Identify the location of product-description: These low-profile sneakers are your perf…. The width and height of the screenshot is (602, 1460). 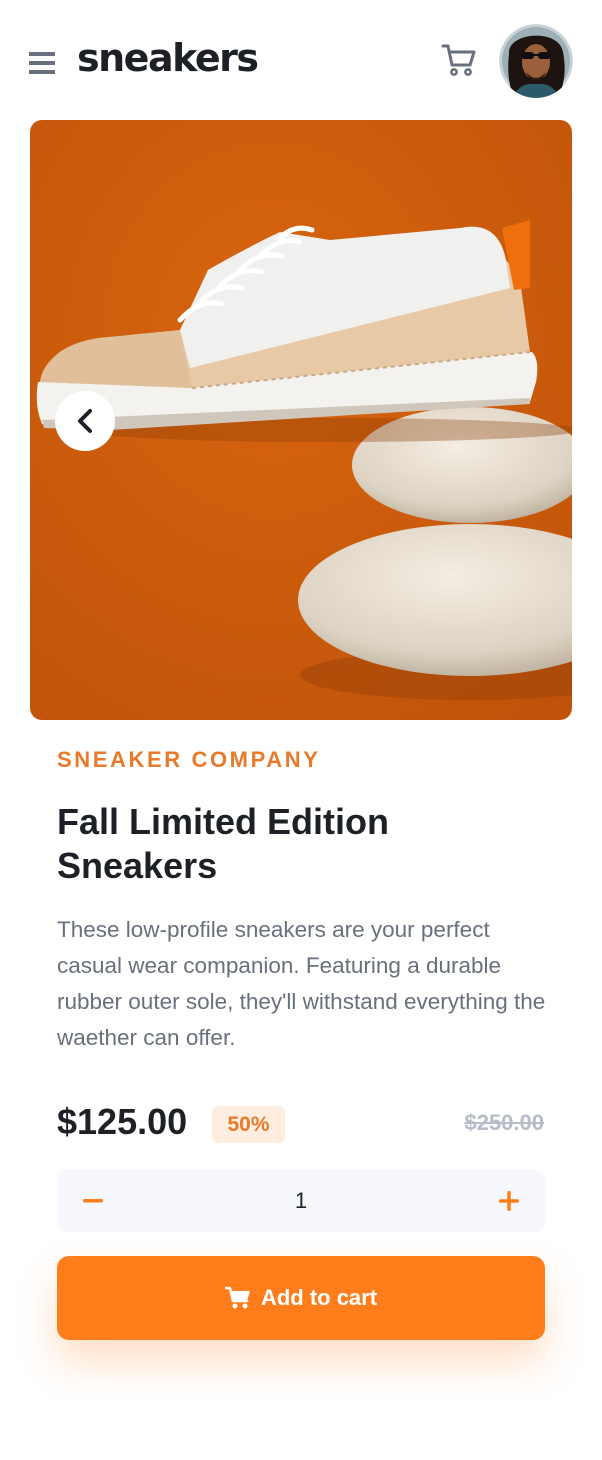
(301, 983).